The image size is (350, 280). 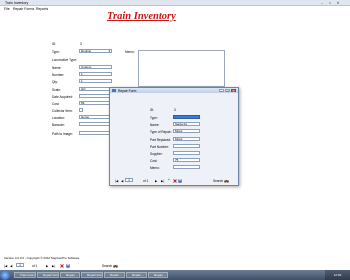 What do you see at coordinates (62, 97) in the screenshot?
I see `date-acquired-label: Date Acquired:` at bounding box center [62, 97].